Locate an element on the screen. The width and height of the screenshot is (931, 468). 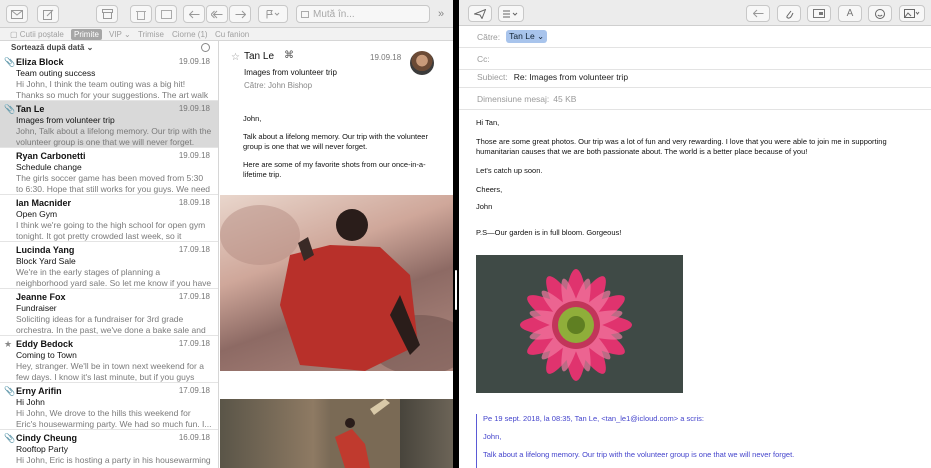
preview-date: 19.09.18 is located at coordinates (386, 57).